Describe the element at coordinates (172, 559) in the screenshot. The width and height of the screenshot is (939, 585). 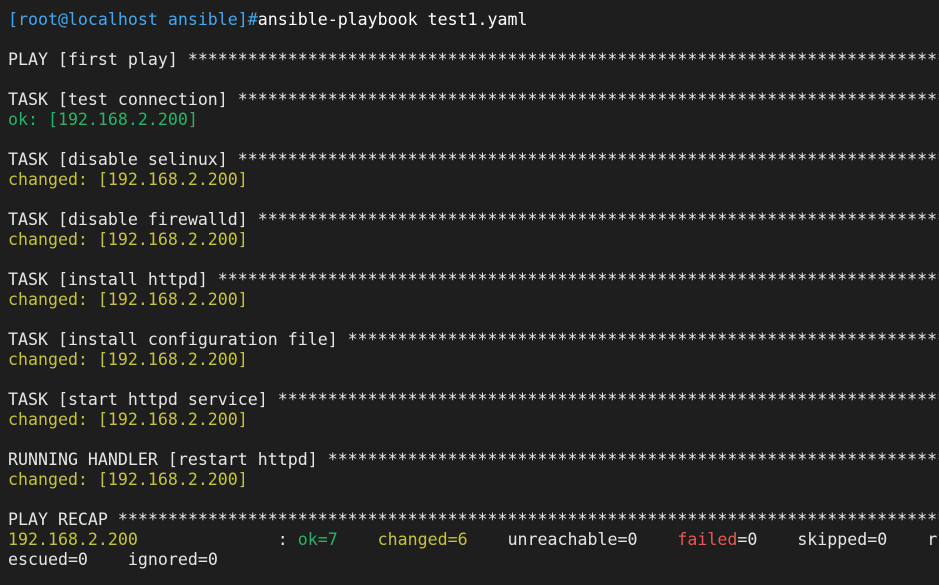
I see `recap-ignored: ignored=0` at that location.